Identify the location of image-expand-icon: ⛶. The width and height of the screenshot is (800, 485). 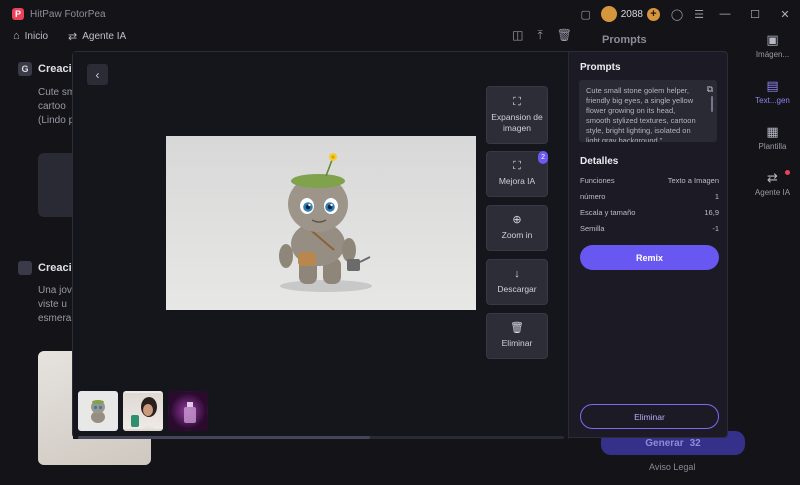
(517, 101).